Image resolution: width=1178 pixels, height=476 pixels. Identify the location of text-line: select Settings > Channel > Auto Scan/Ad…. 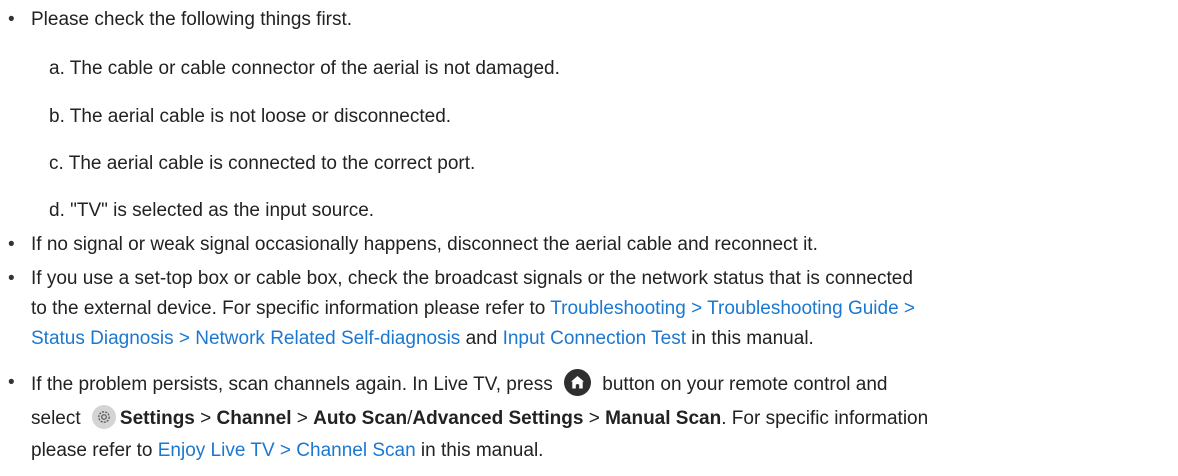
(601, 419).